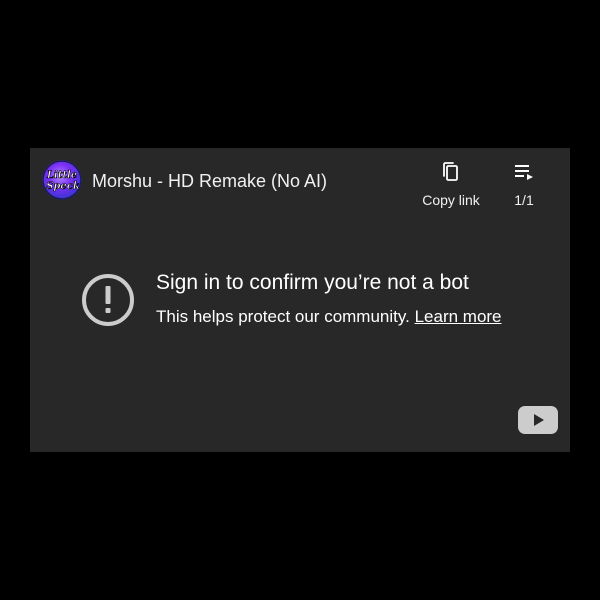 Image resolution: width=600 pixels, height=600 pixels. I want to click on playlist-button: 1/1, so click(524, 184).